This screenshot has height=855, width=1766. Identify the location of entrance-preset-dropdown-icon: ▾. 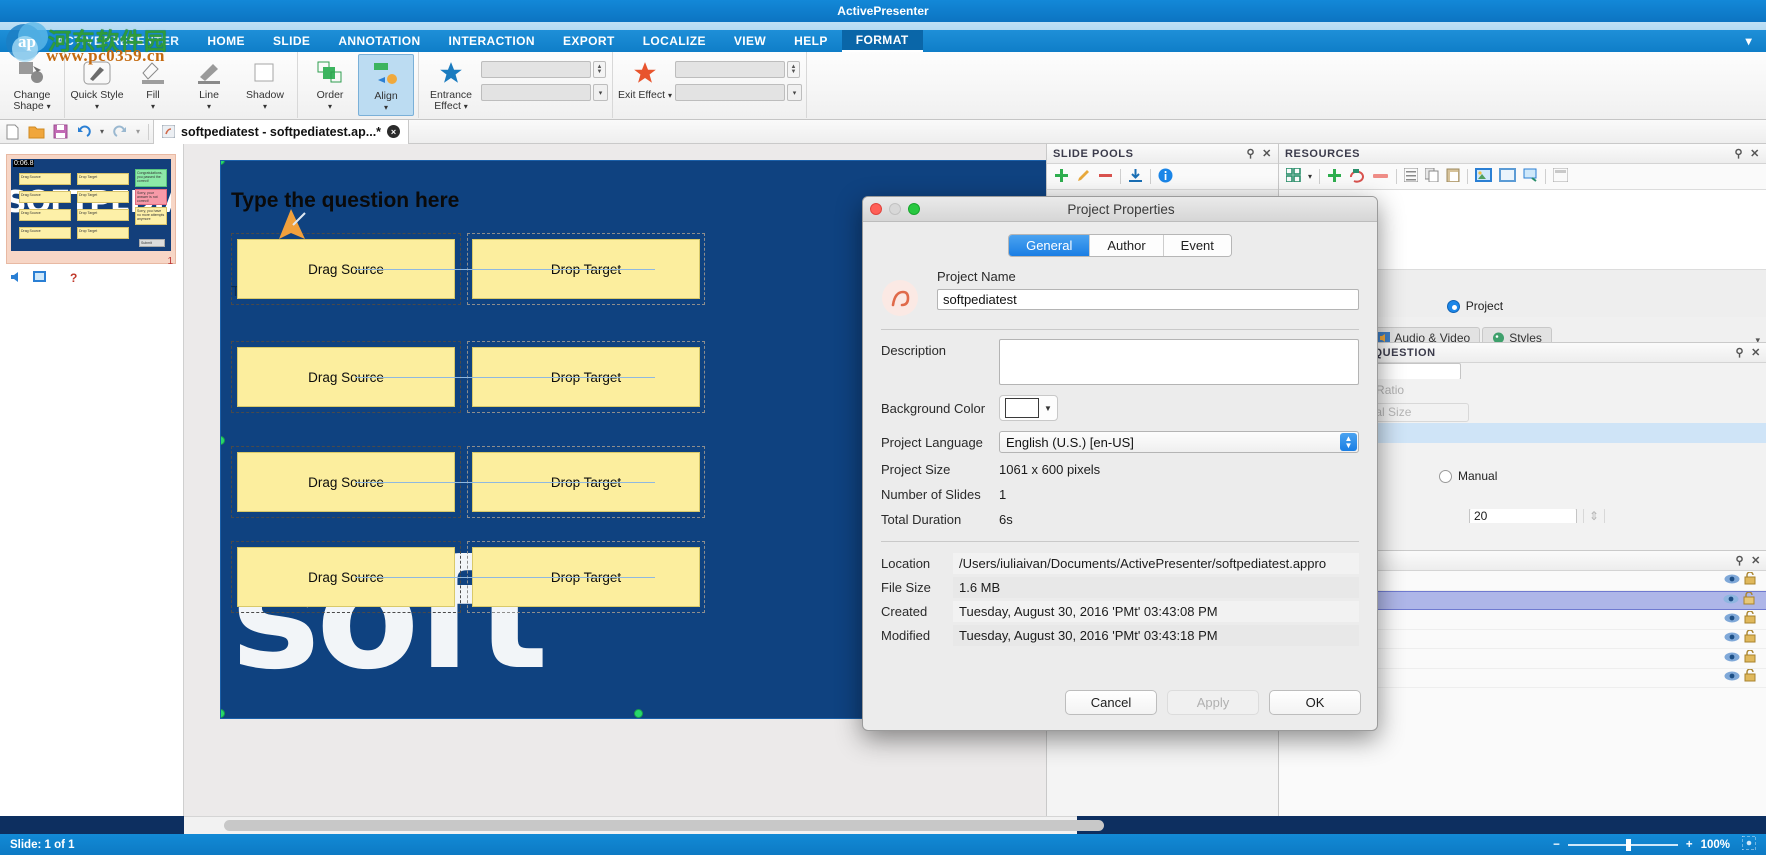
(600, 92).